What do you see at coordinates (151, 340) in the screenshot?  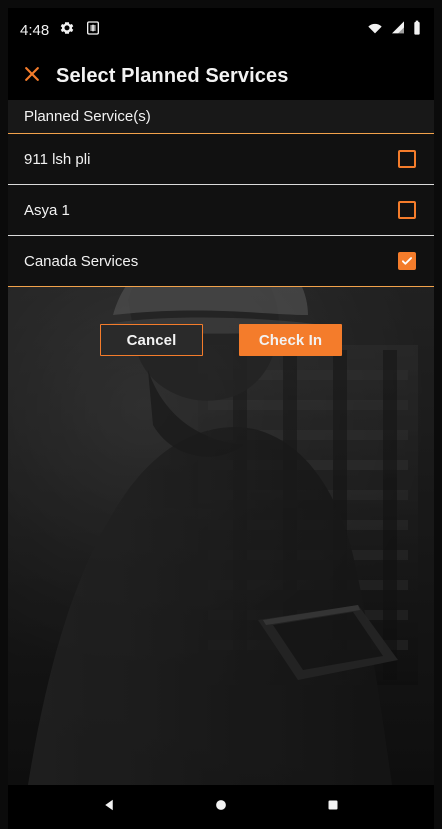 I see `cancel-button: Cancel` at bounding box center [151, 340].